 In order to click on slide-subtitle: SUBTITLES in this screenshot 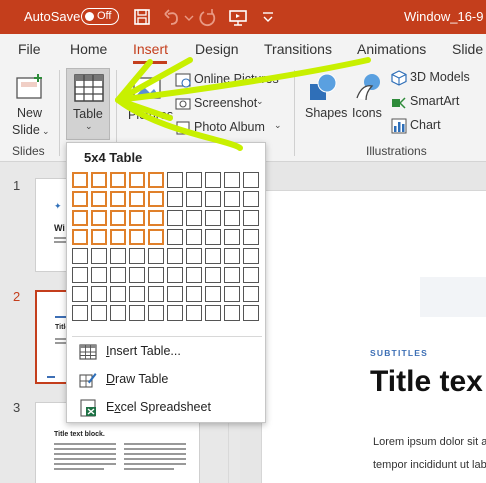, I will do `click(399, 353)`.